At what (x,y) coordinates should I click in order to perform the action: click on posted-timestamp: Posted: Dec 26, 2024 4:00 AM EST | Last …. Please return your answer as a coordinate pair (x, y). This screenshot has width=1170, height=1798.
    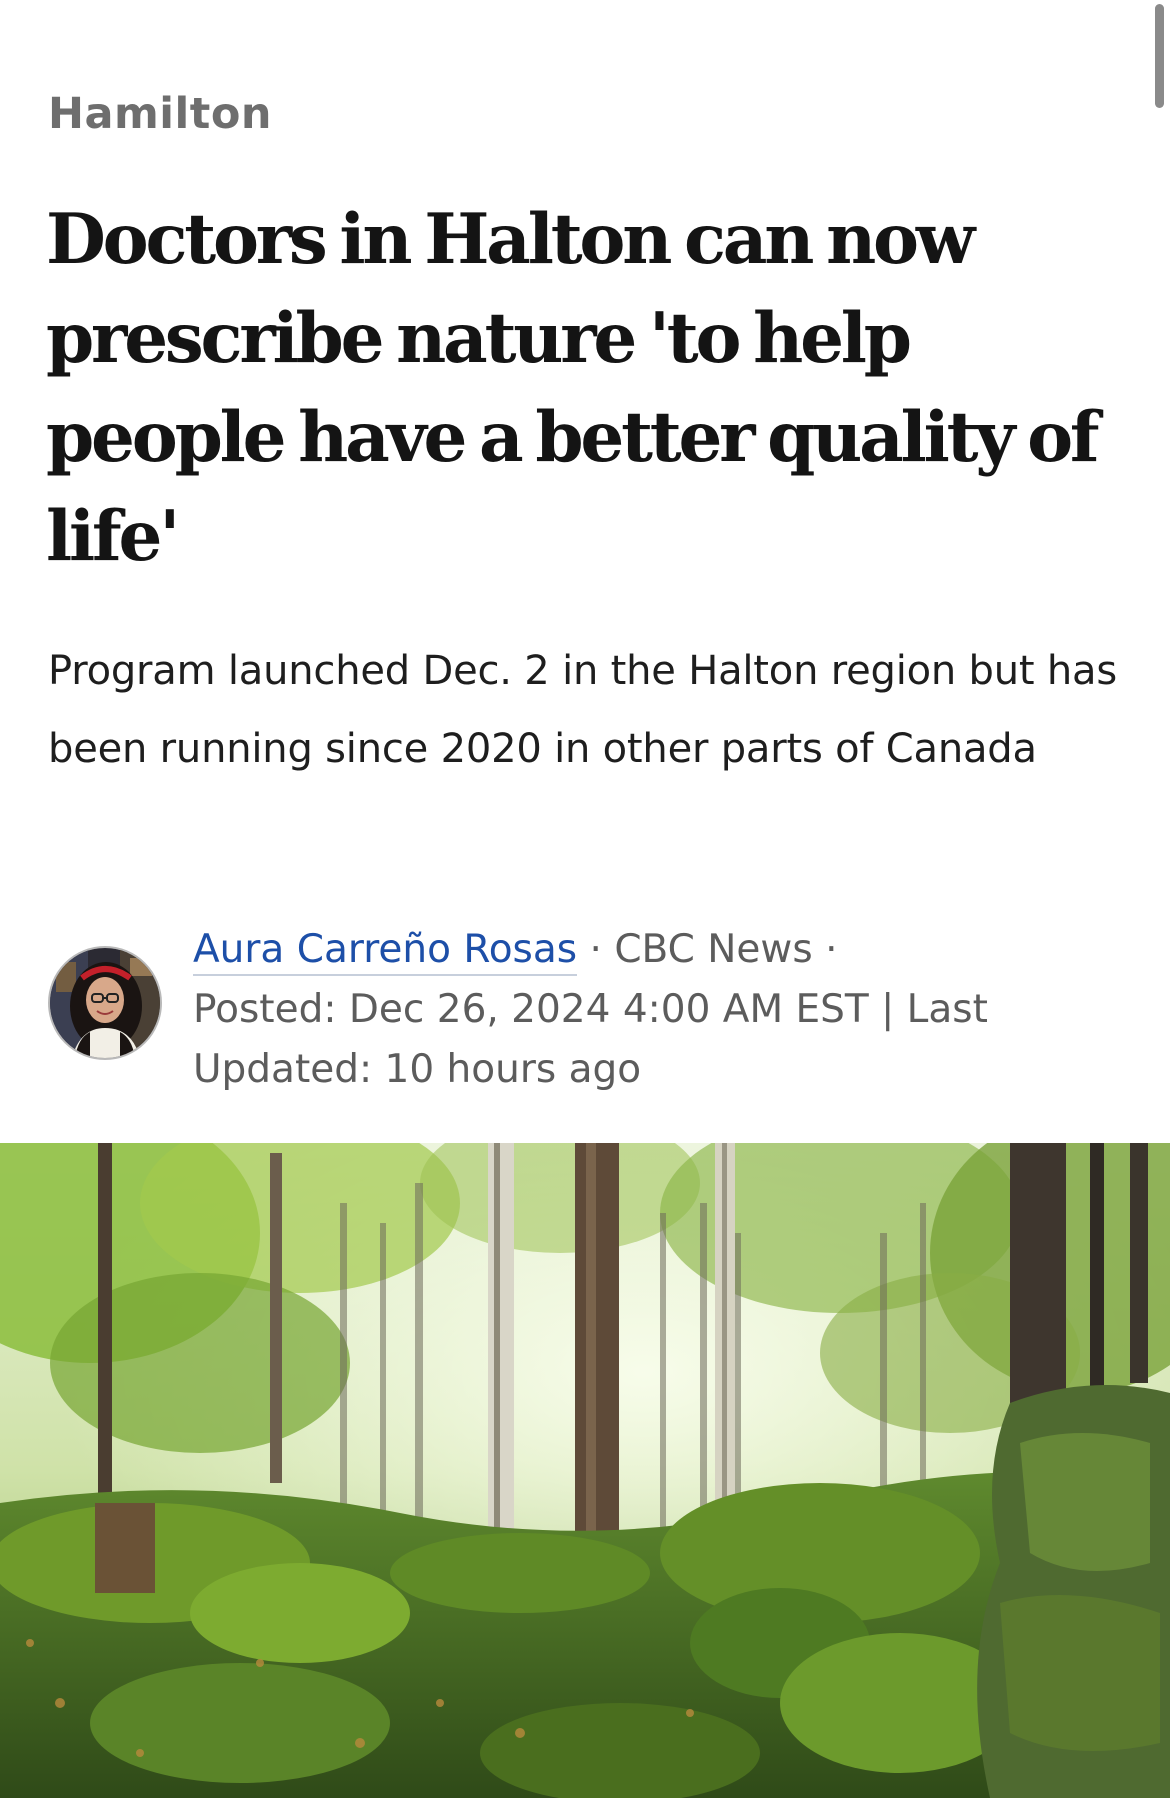
    Looking at the image, I should click on (590, 1039).